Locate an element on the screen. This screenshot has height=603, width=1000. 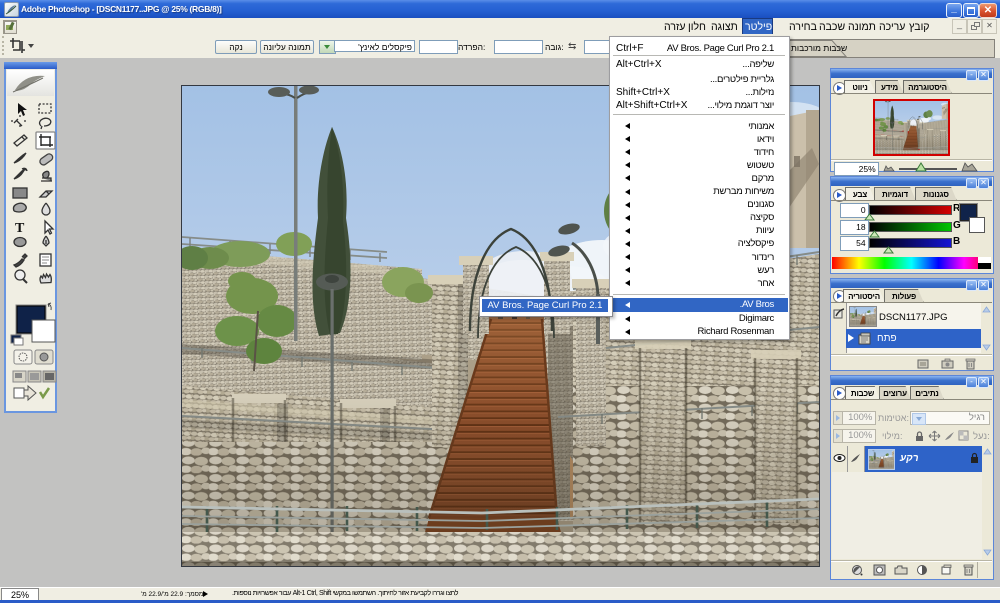
svg-text: T is located at coordinates (20, 228).